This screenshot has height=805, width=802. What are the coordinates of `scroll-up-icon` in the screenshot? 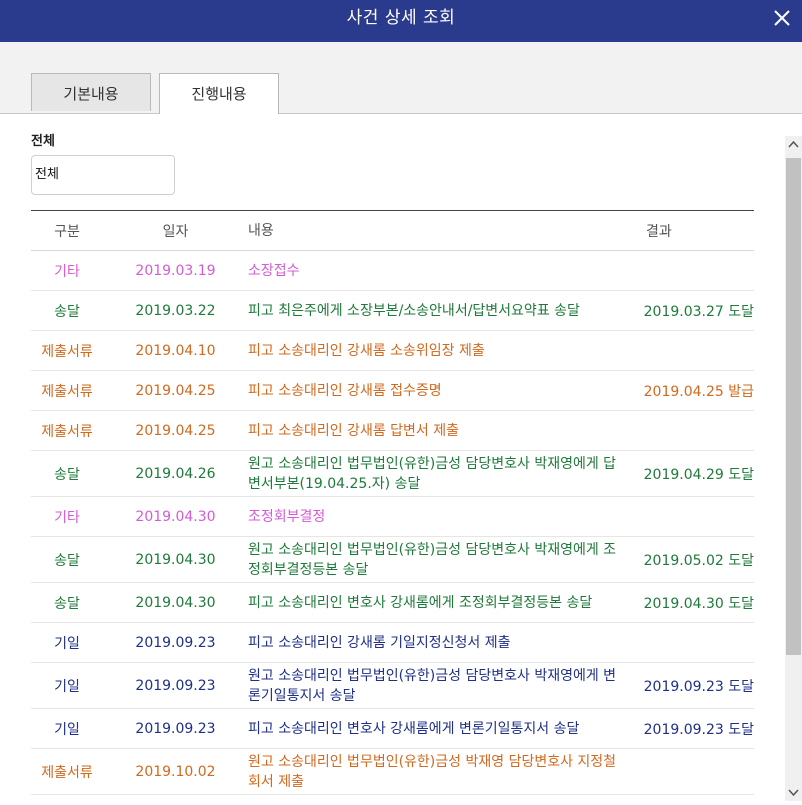 It's located at (793, 144).